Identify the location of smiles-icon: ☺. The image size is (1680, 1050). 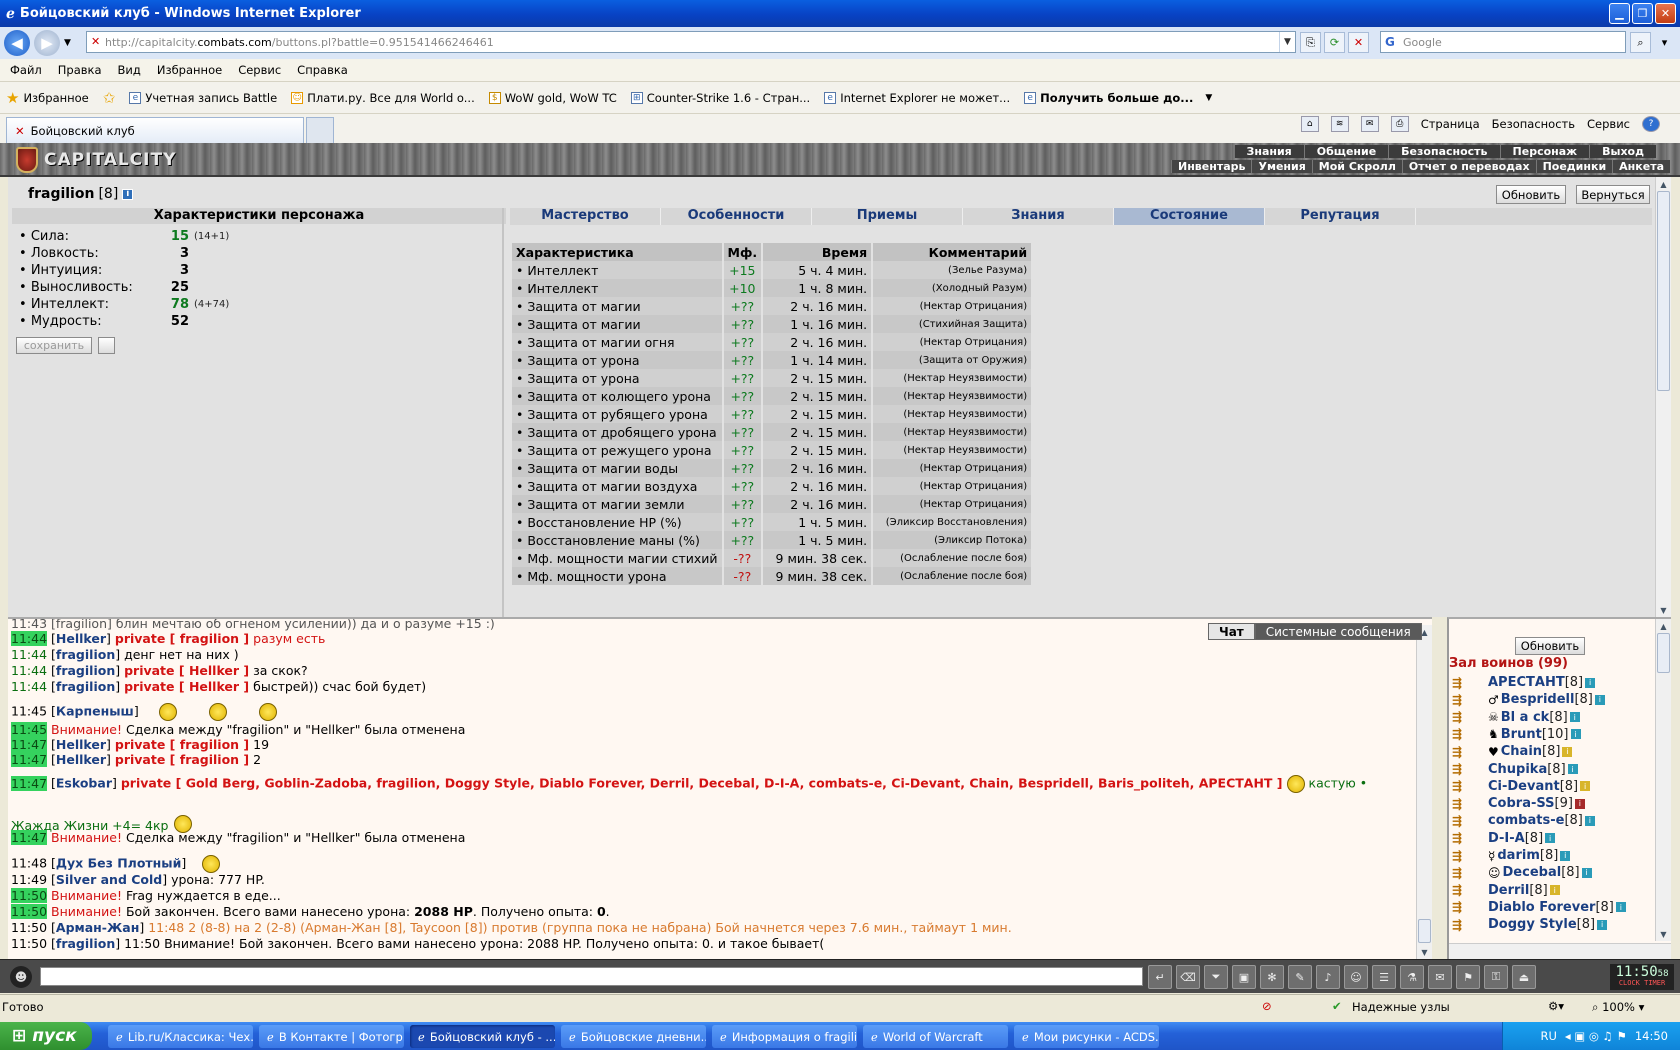
(1356, 977).